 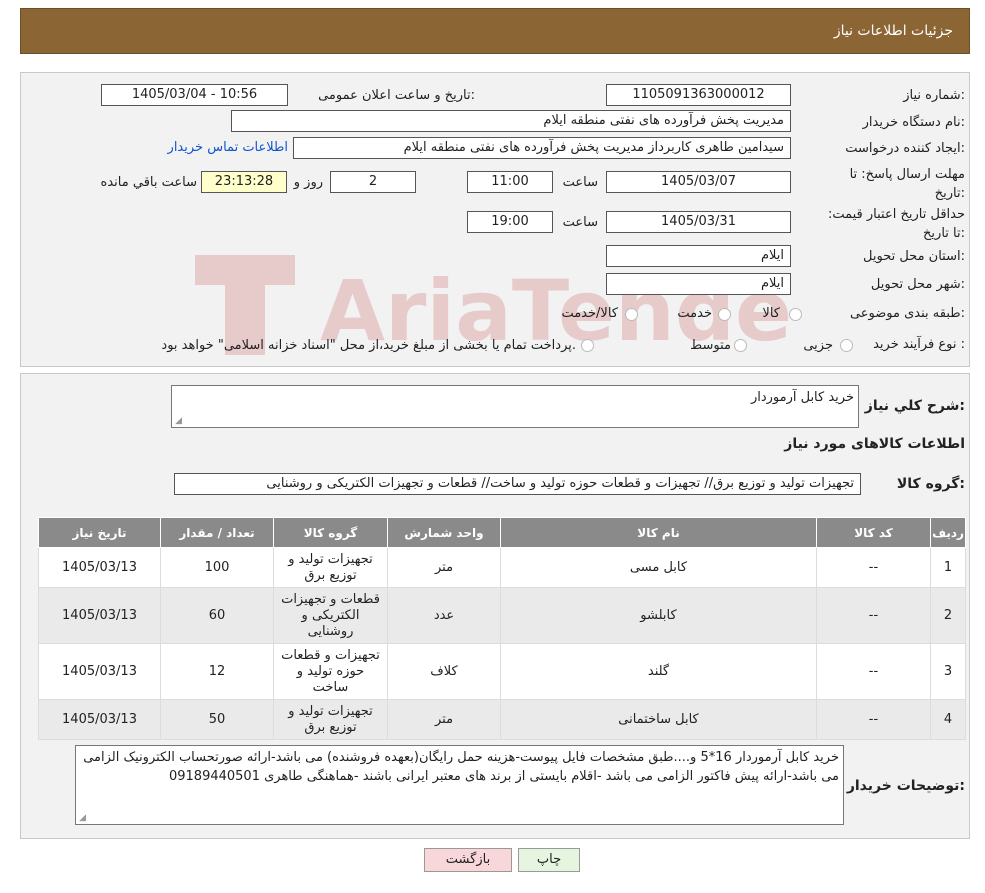 I want to click on price-time-field: 19:00, so click(x=510, y=222).